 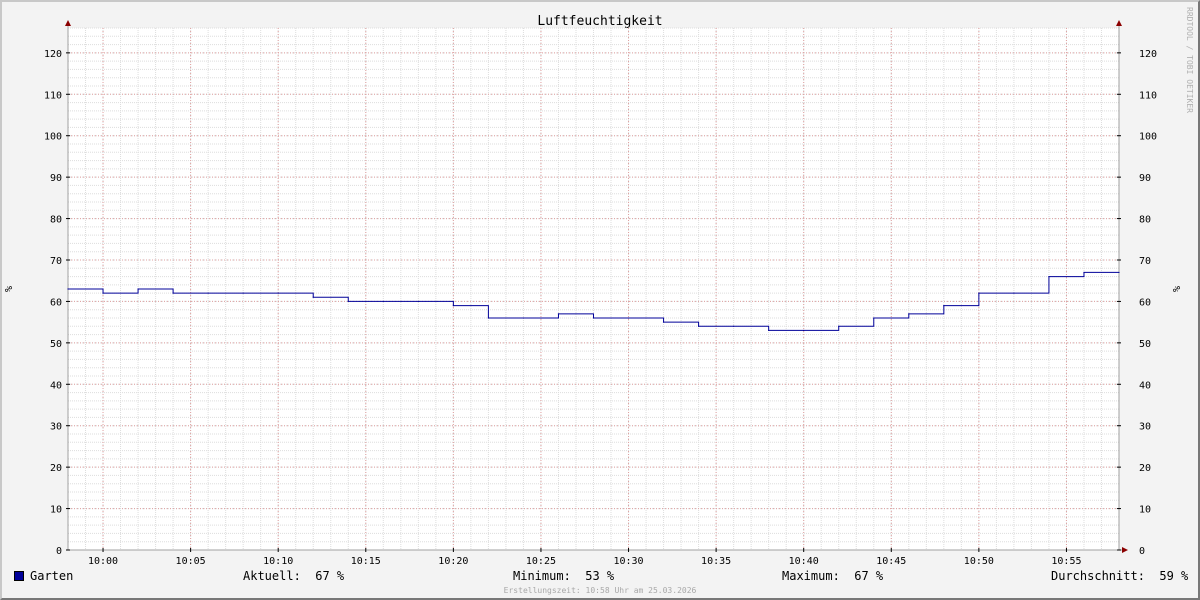 What do you see at coordinates (56, 427) in the screenshot?
I see `y-tick-label: 30` at bounding box center [56, 427].